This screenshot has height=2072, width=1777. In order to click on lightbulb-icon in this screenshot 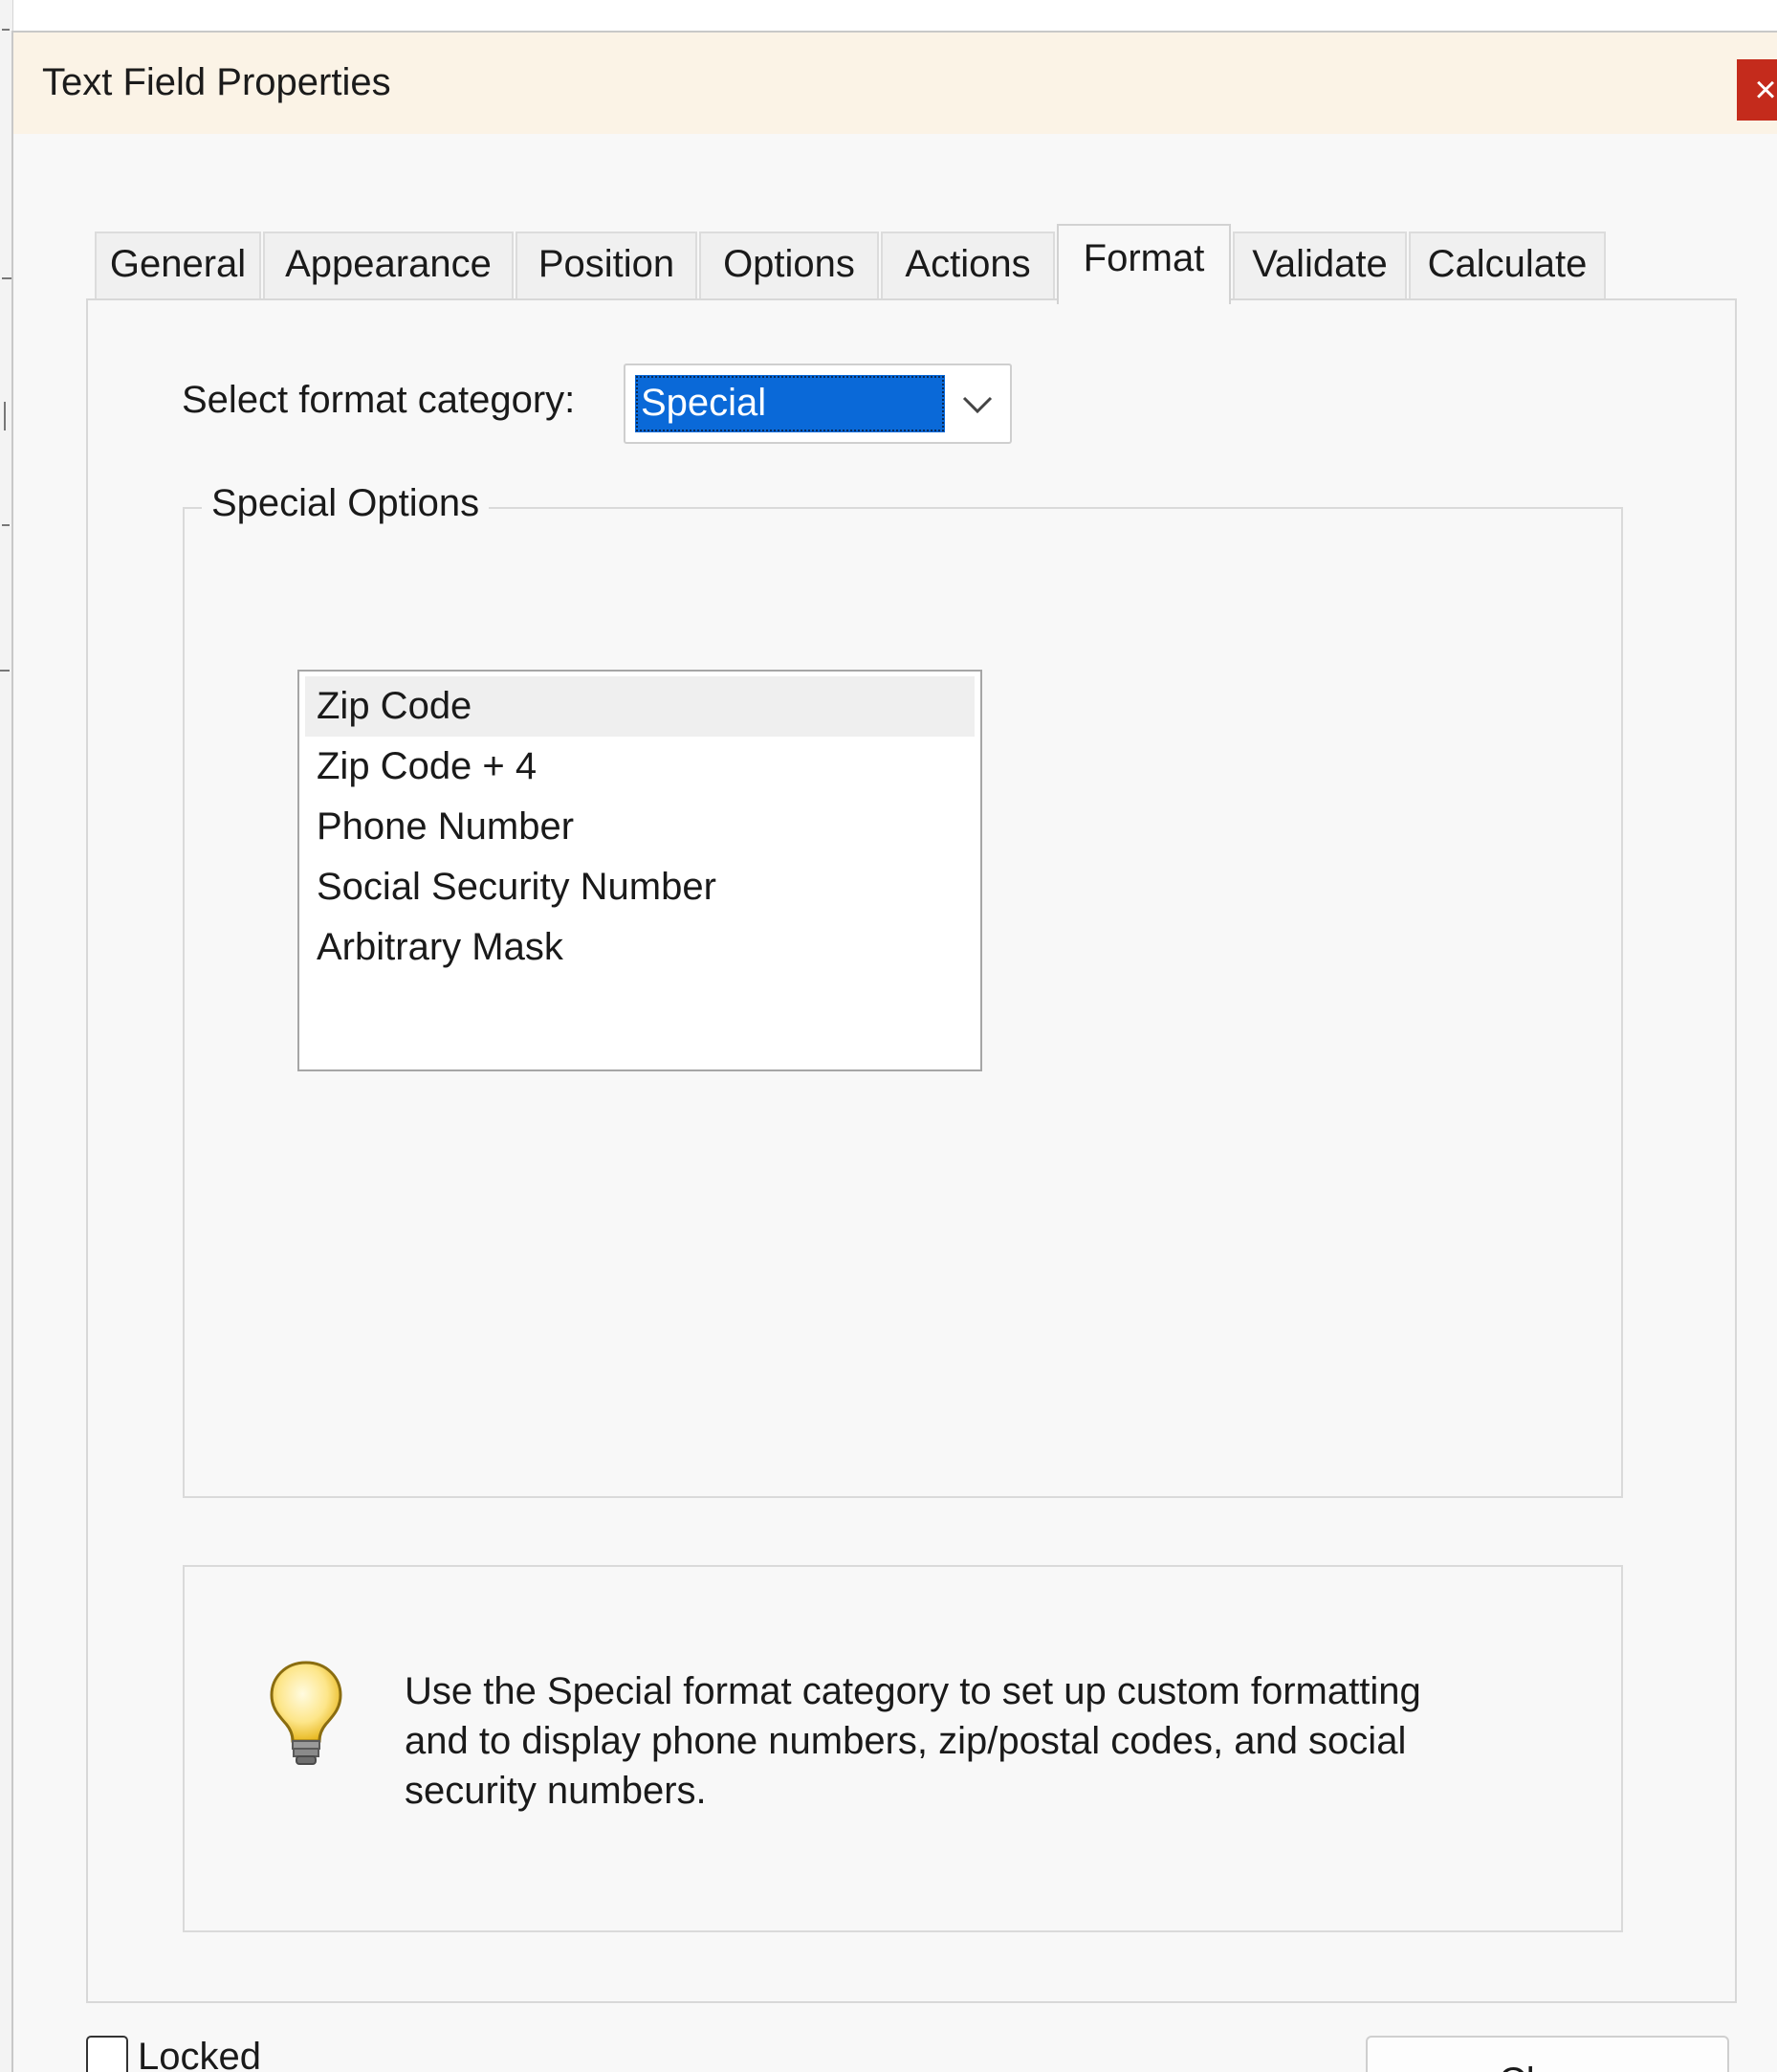, I will do `click(306, 1713)`.